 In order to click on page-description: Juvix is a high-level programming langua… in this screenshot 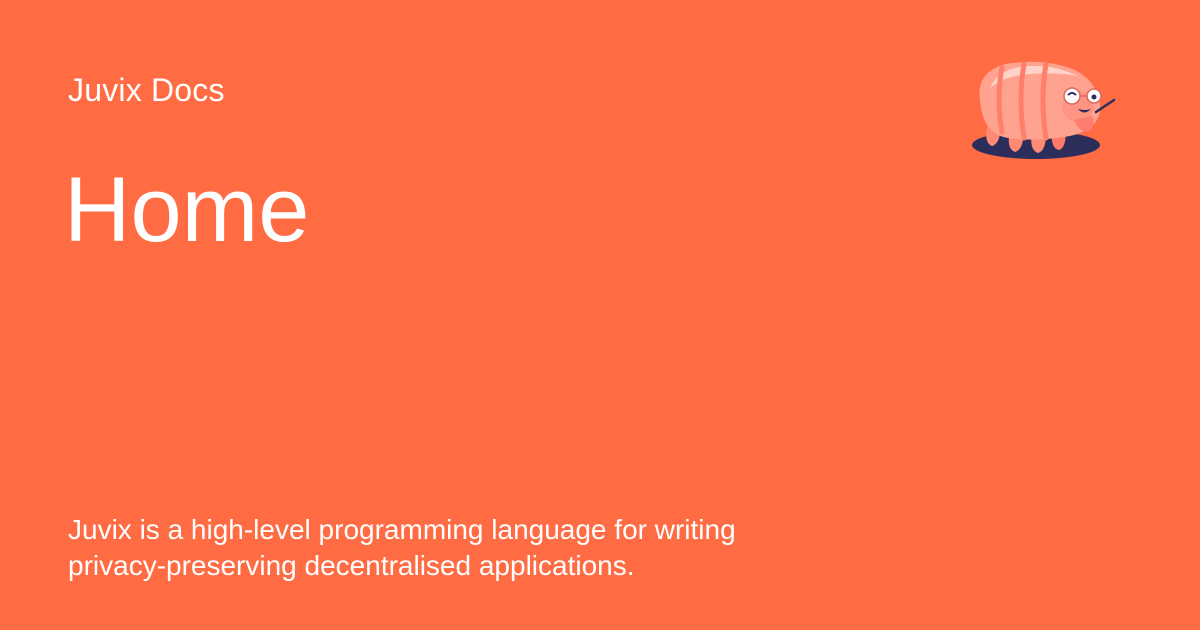, I will do `click(402, 547)`.